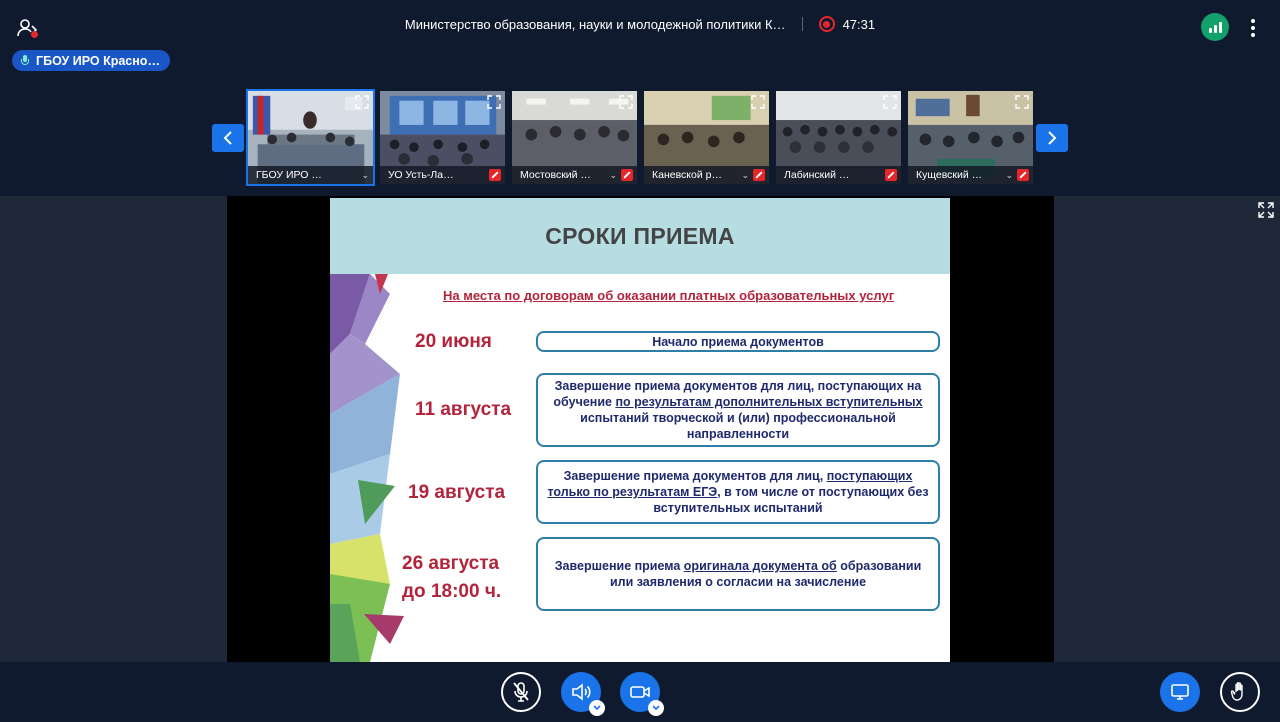 The width and height of the screenshot is (1280, 722). I want to click on slide-header: СРОКИ ПРИЕМА, so click(640, 236).